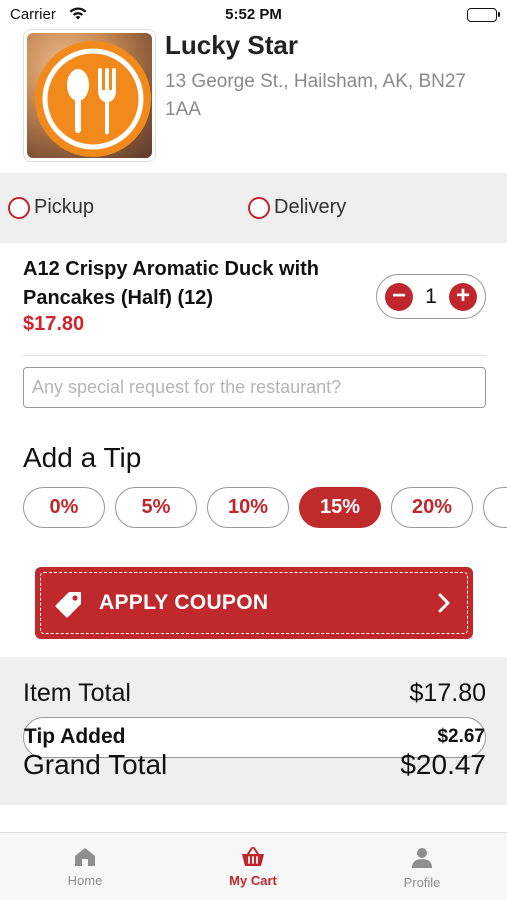  Describe the element at coordinates (248, 507) in the screenshot. I see `tip-option-10: 10%` at that location.